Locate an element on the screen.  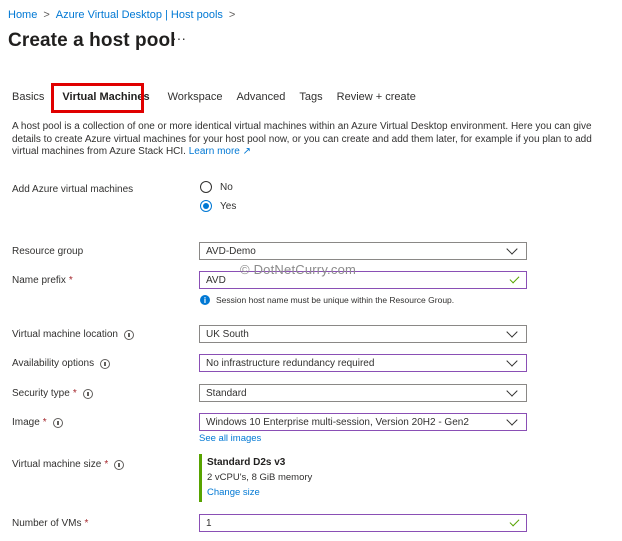
learn-more-link: Learn more ↗ is located at coordinates (220, 151).